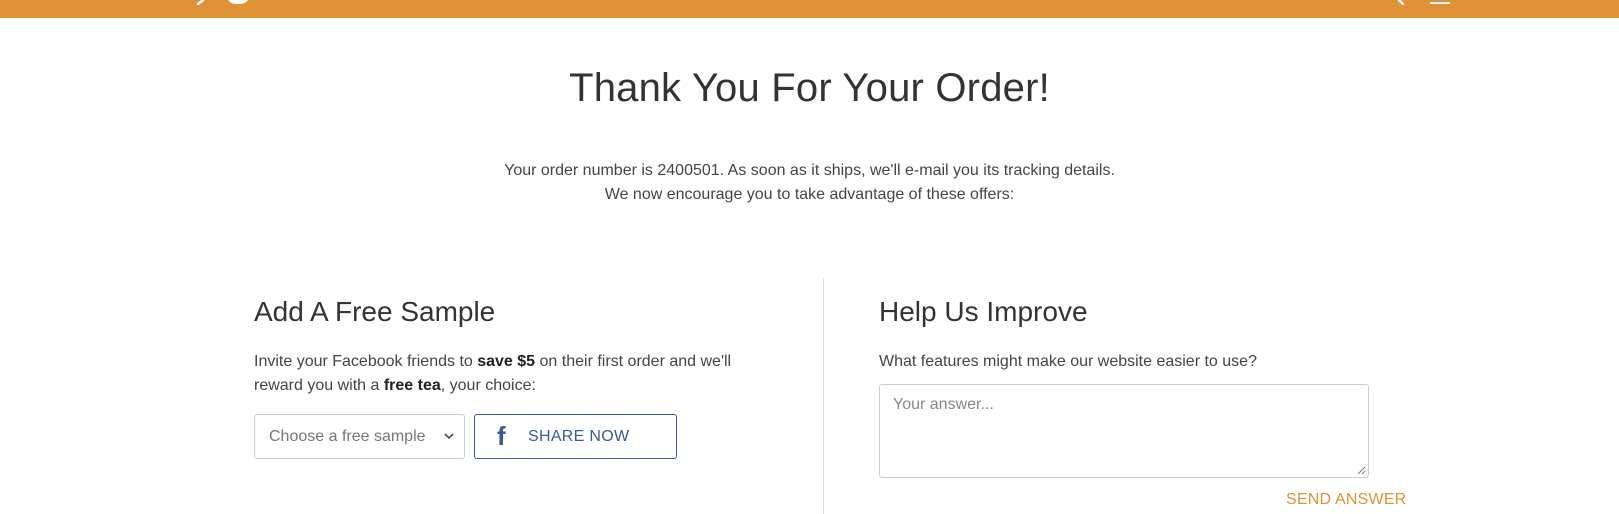 The height and width of the screenshot is (514, 1619). What do you see at coordinates (506, 361) in the screenshot?
I see `save-amount-text: save $5` at bounding box center [506, 361].